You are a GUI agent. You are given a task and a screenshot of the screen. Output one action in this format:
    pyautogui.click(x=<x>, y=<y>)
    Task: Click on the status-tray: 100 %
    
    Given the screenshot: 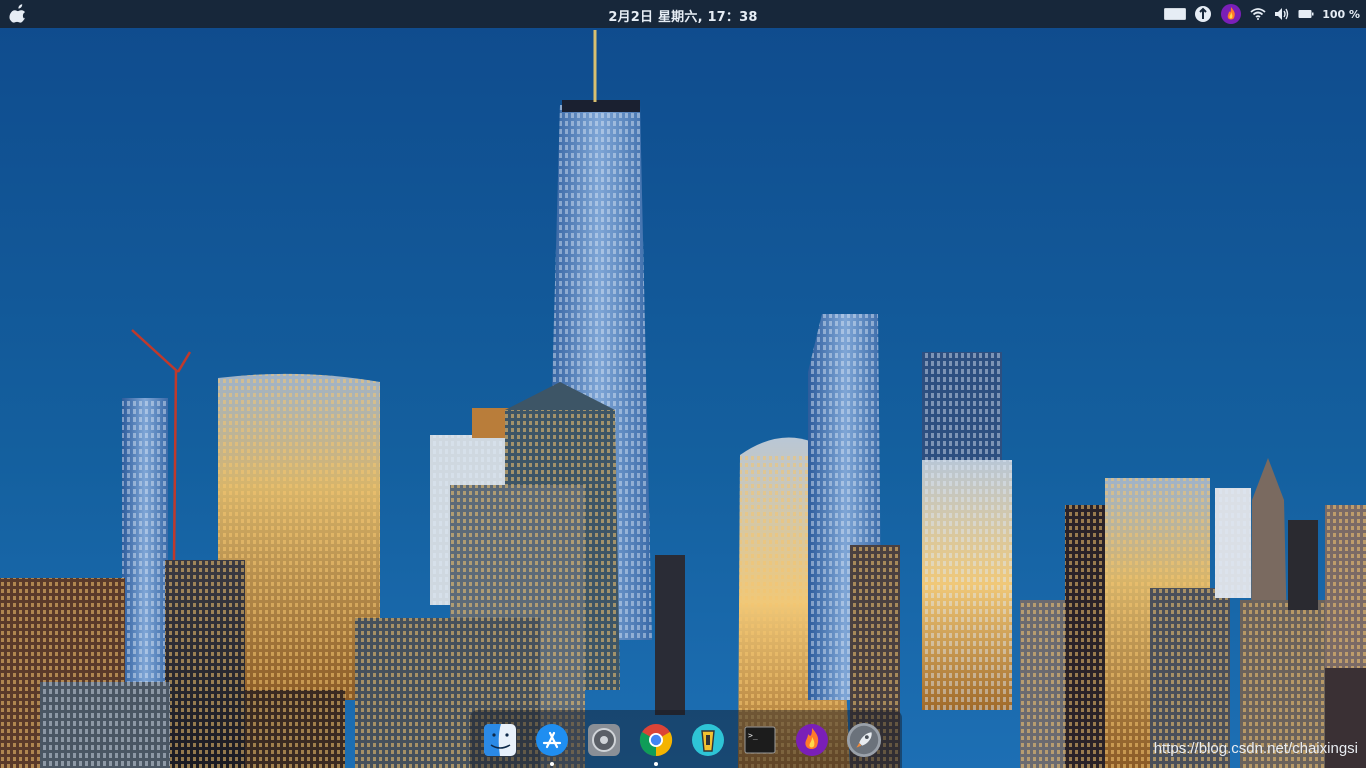 What is the action you would take?
    pyautogui.click(x=1262, y=14)
    